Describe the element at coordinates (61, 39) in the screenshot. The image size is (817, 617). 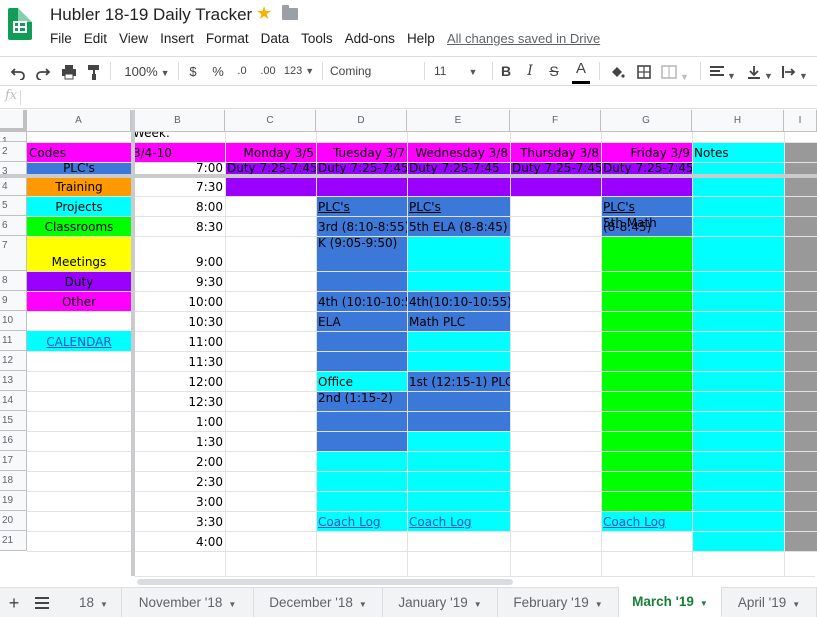
I see `menu-file: File` at that location.